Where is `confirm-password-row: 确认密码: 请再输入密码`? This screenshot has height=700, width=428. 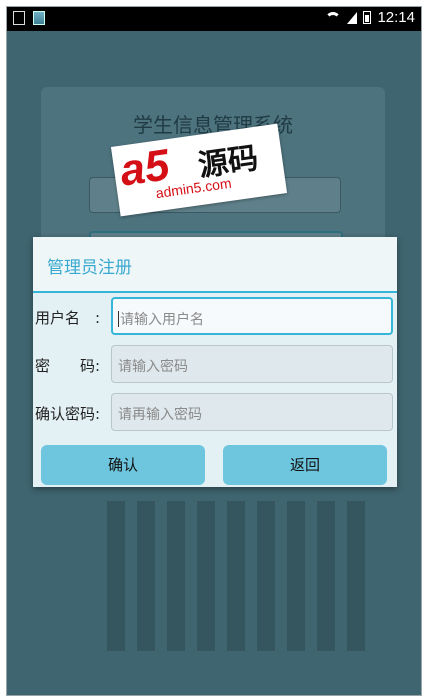 confirm-password-row: 确认密码: 请再输入密码 is located at coordinates (215, 412).